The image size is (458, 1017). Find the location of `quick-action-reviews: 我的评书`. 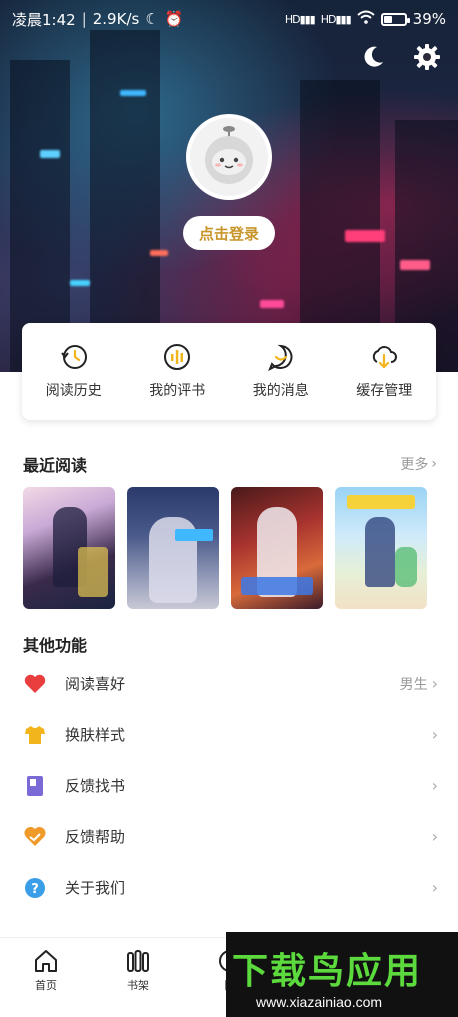

quick-action-reviews: 我的评书 is located at coordinates (178, 371).